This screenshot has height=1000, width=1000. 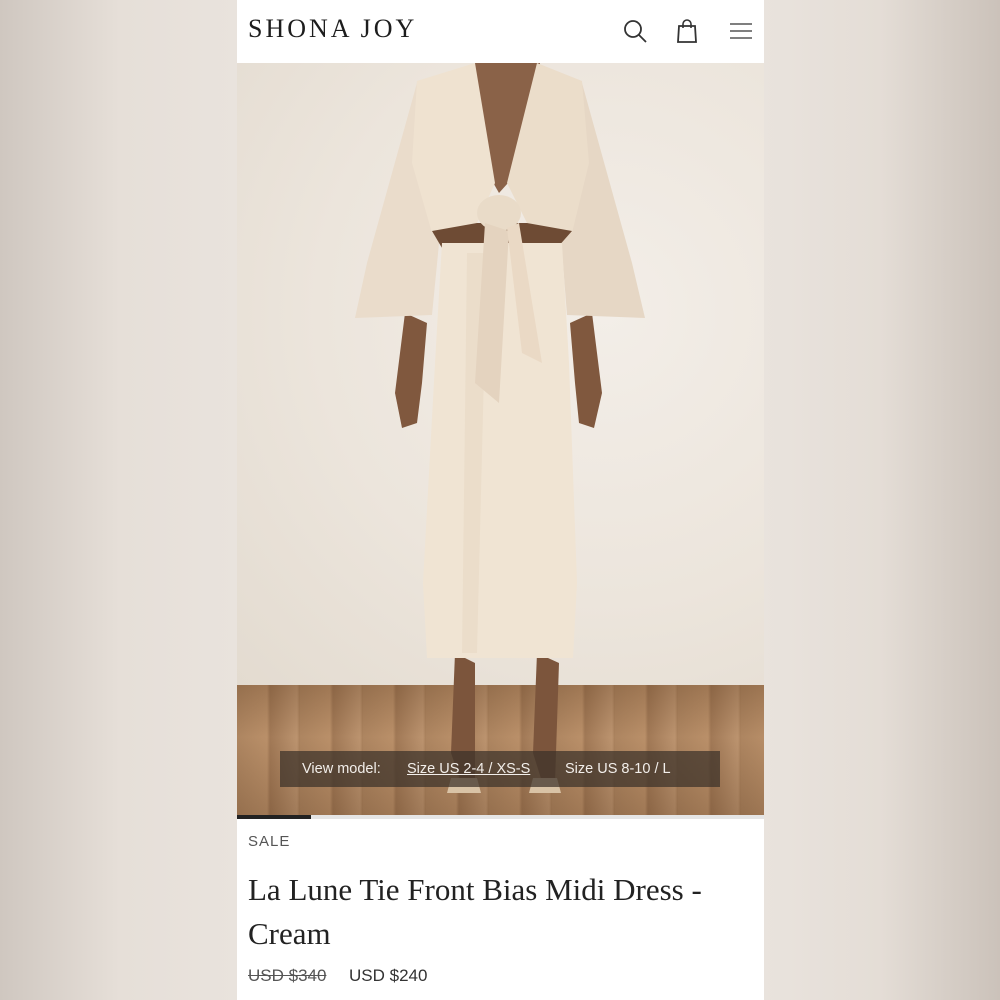 I want to click on site-header: SHONA JOY, so click(x=500, y=31).